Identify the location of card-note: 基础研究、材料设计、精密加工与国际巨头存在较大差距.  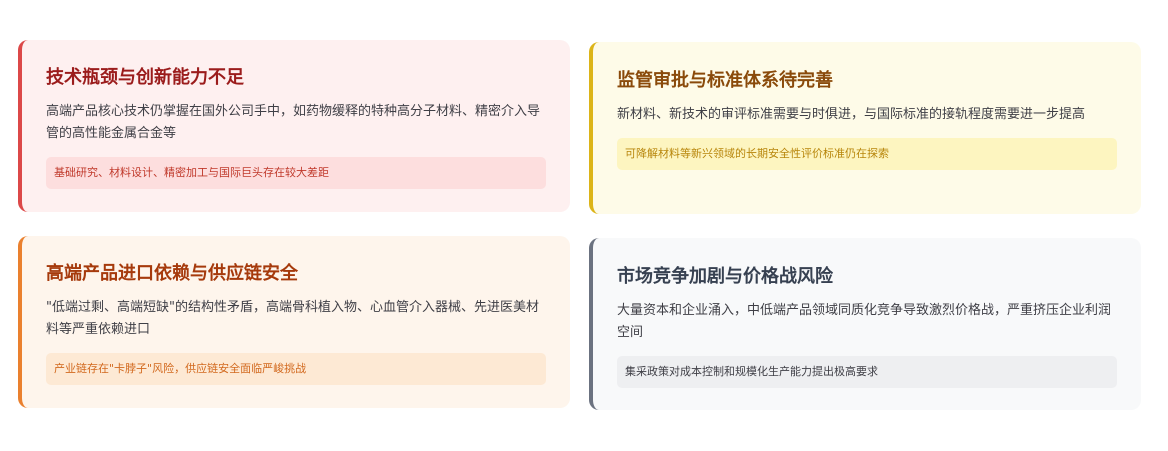
(296, 173).